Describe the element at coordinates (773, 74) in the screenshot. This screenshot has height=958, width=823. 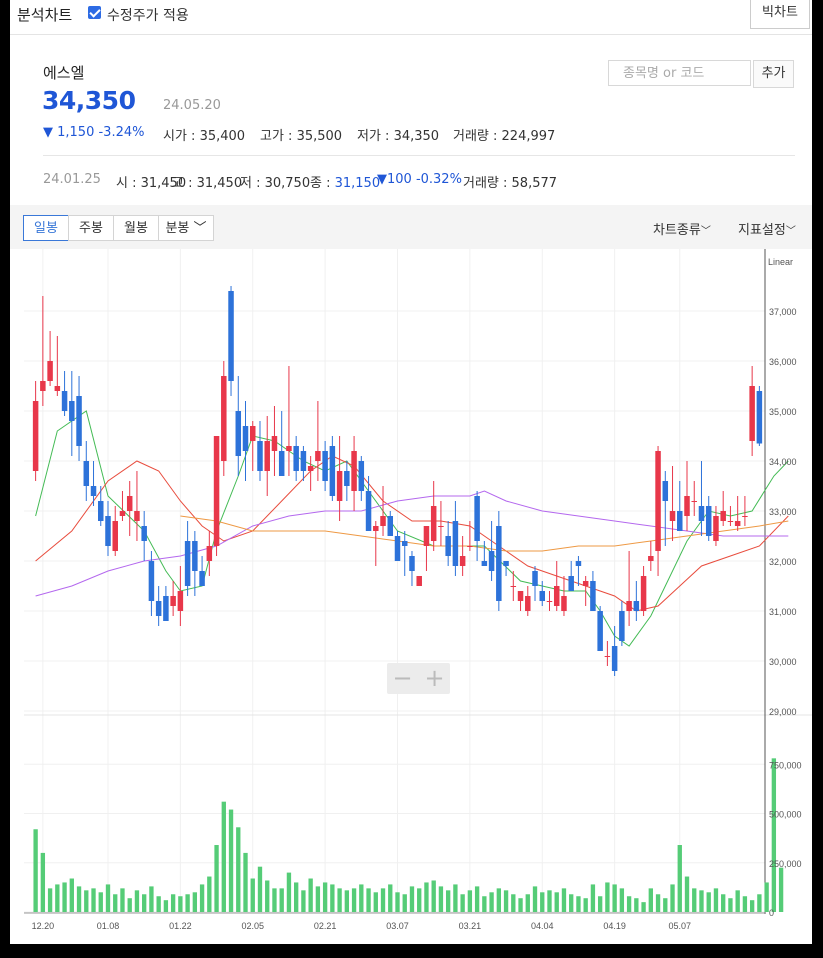
I see `add-button: 추가` at that location.